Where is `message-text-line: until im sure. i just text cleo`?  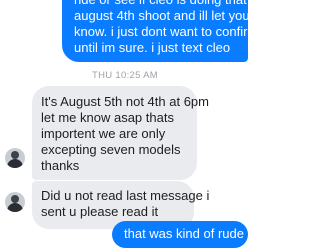 message-text-line: until im sure. i just text cleo is located at coordinates (152, 47).